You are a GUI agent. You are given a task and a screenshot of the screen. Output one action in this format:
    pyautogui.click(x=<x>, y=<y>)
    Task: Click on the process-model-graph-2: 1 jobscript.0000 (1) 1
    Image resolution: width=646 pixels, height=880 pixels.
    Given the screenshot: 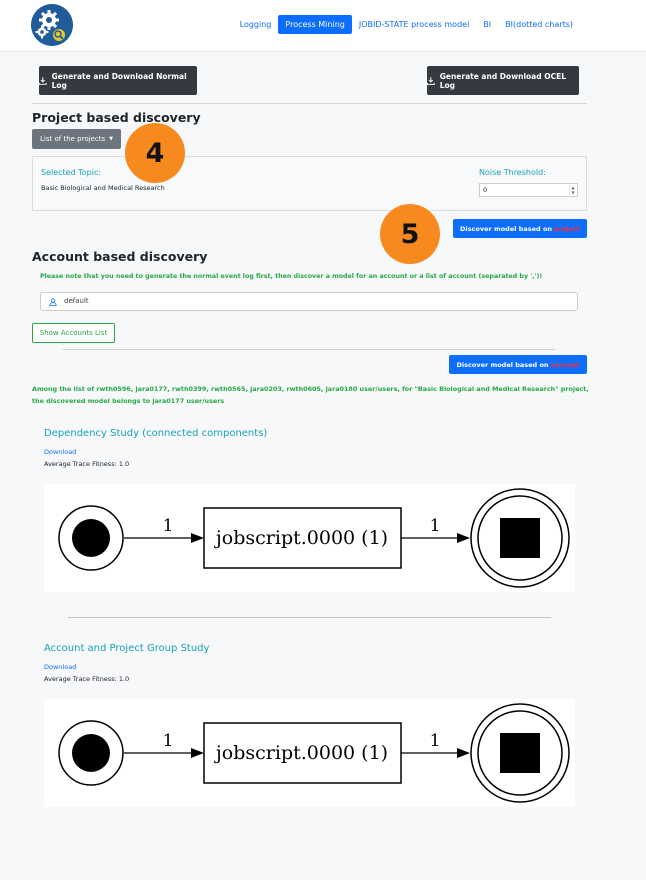 What is the action you would take?
    pyautogui.click(x=309, y=753)
    